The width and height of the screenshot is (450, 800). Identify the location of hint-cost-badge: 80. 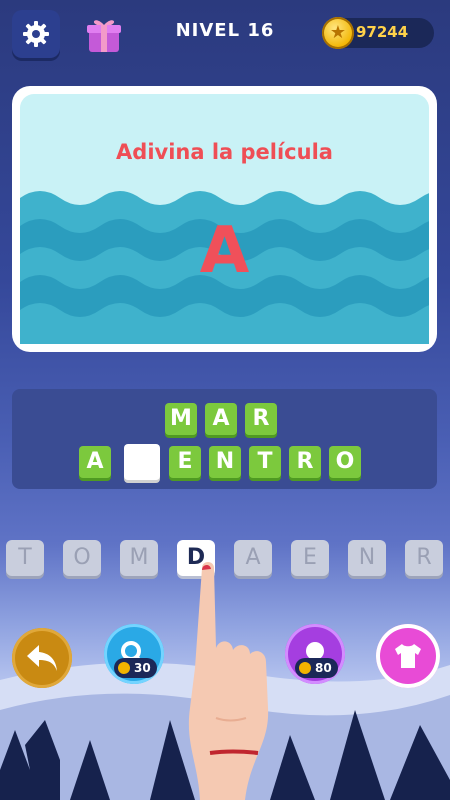
(316, 668).